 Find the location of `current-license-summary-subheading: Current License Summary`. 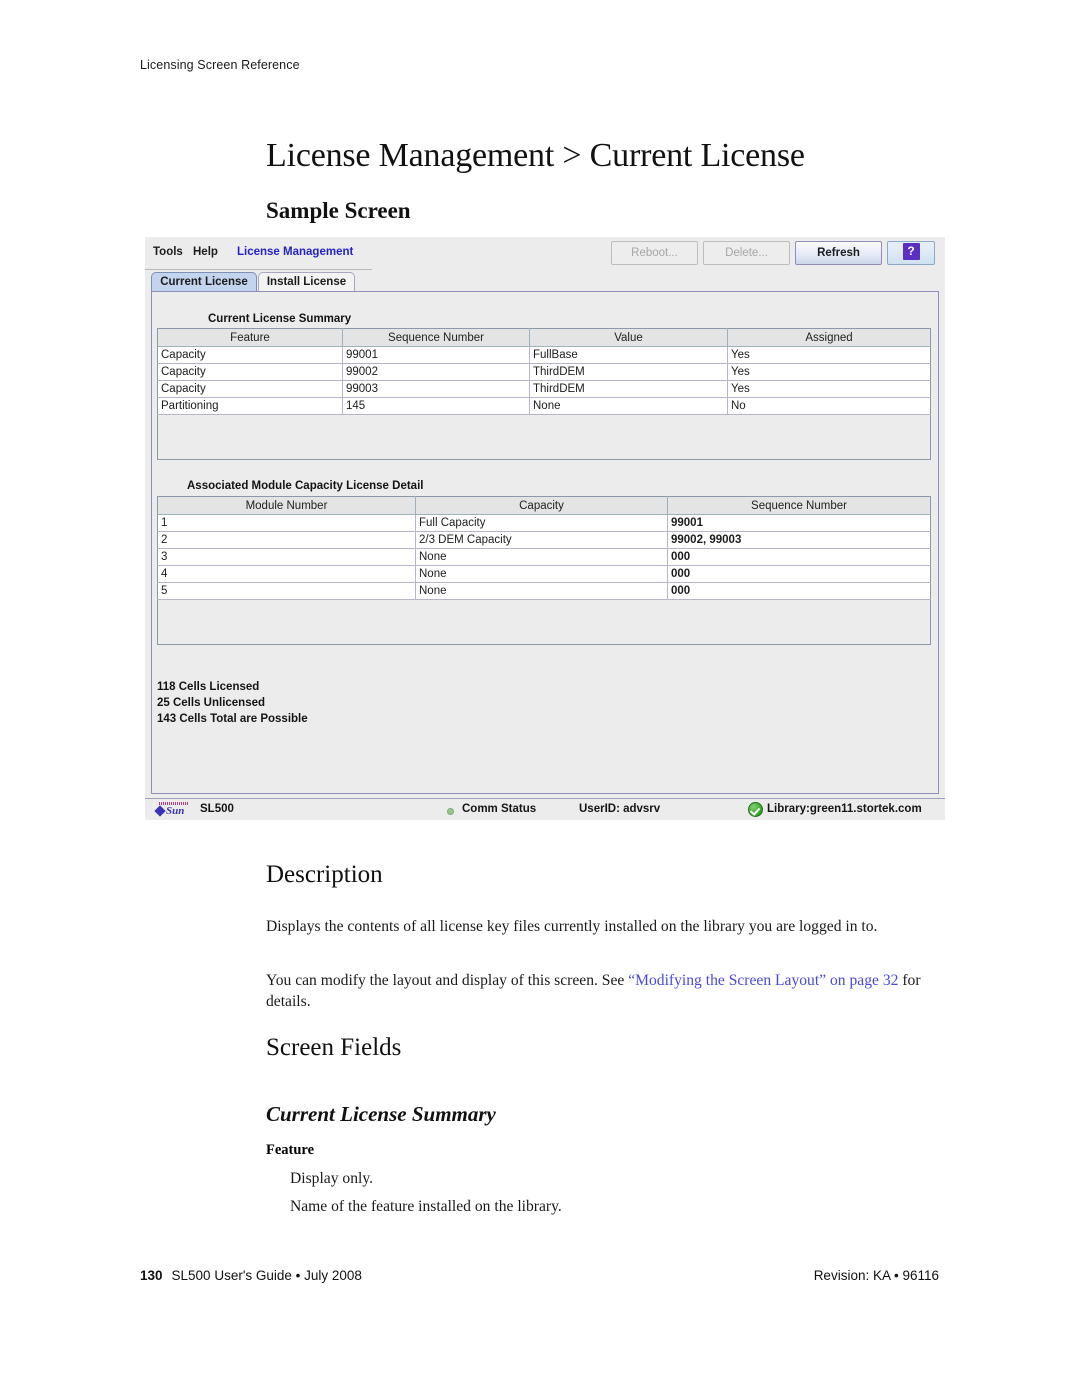

current-license-summary-subheading: Current License Summary is located at coordinates (381, 1114).